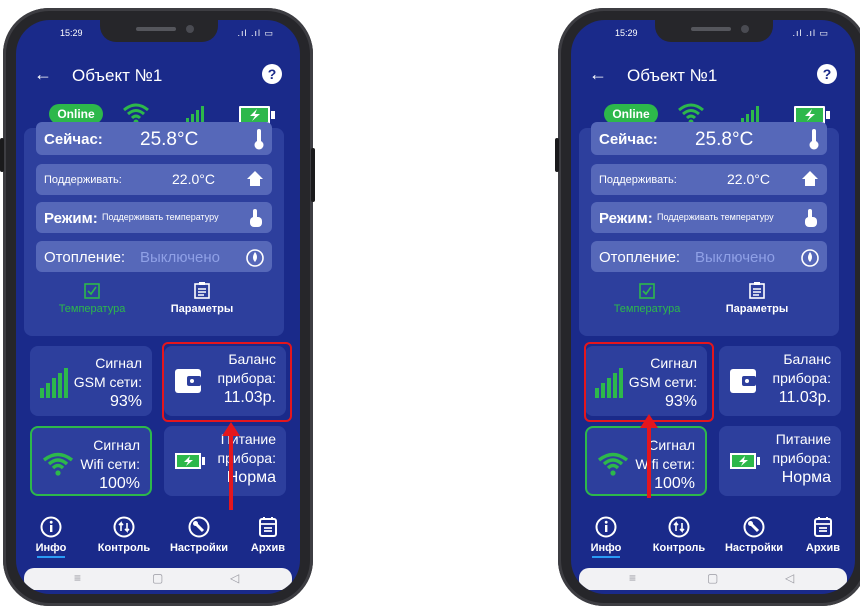 This screenshot has width=860, height=610. What do you see at coordinates (724, 139) in the screenshot?
I see `current-value: 25.8°C` at bounding box center [724, 139].